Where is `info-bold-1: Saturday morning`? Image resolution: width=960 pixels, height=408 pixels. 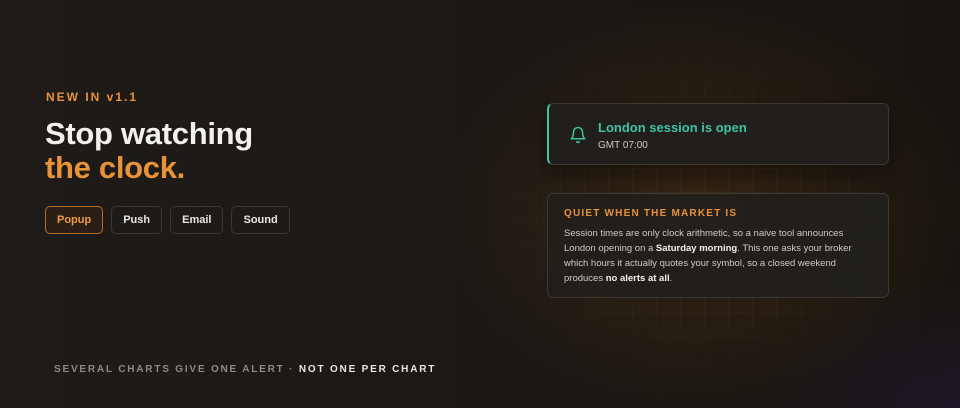
info-bold-1: Saturday morning is located at coordinates (696, 248).